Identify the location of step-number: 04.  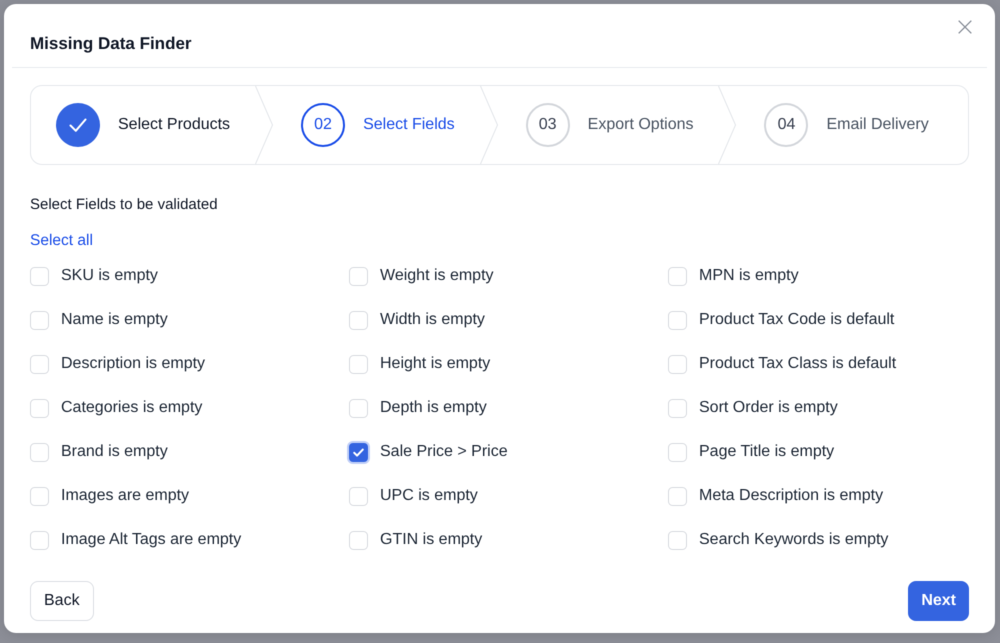
(786, 125).